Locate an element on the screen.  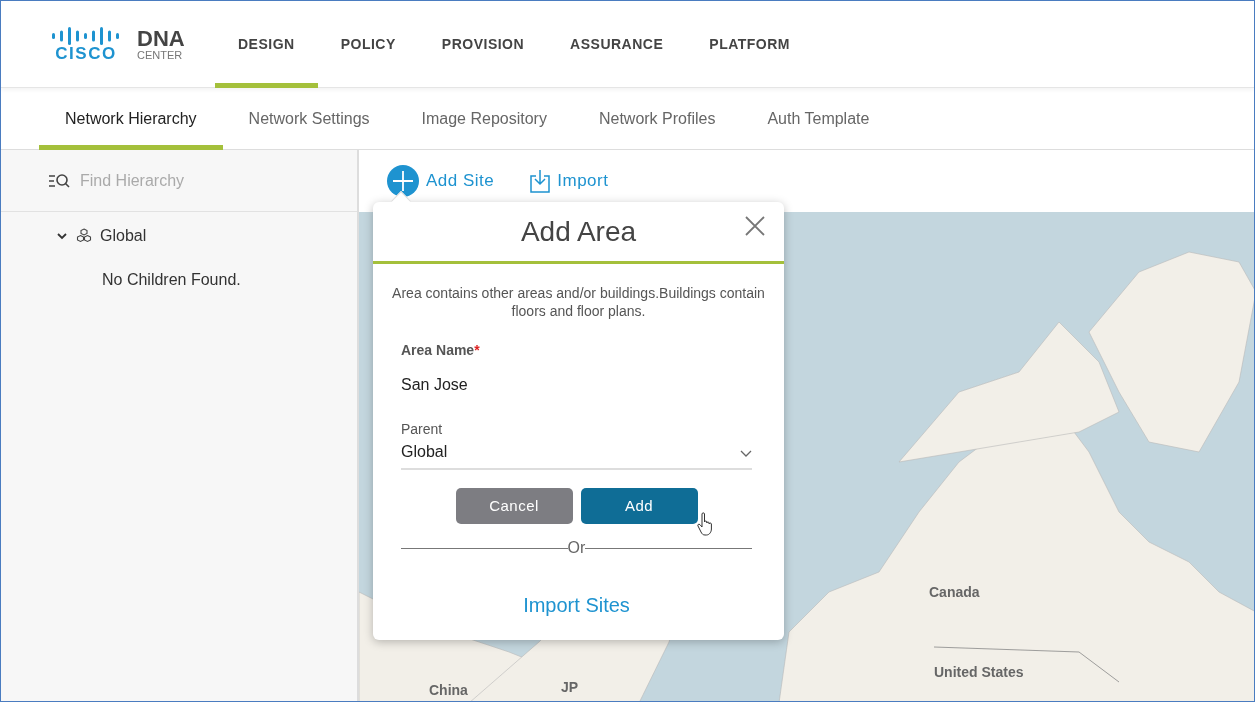
product-name: DNA is located at coordinates (161, 38).